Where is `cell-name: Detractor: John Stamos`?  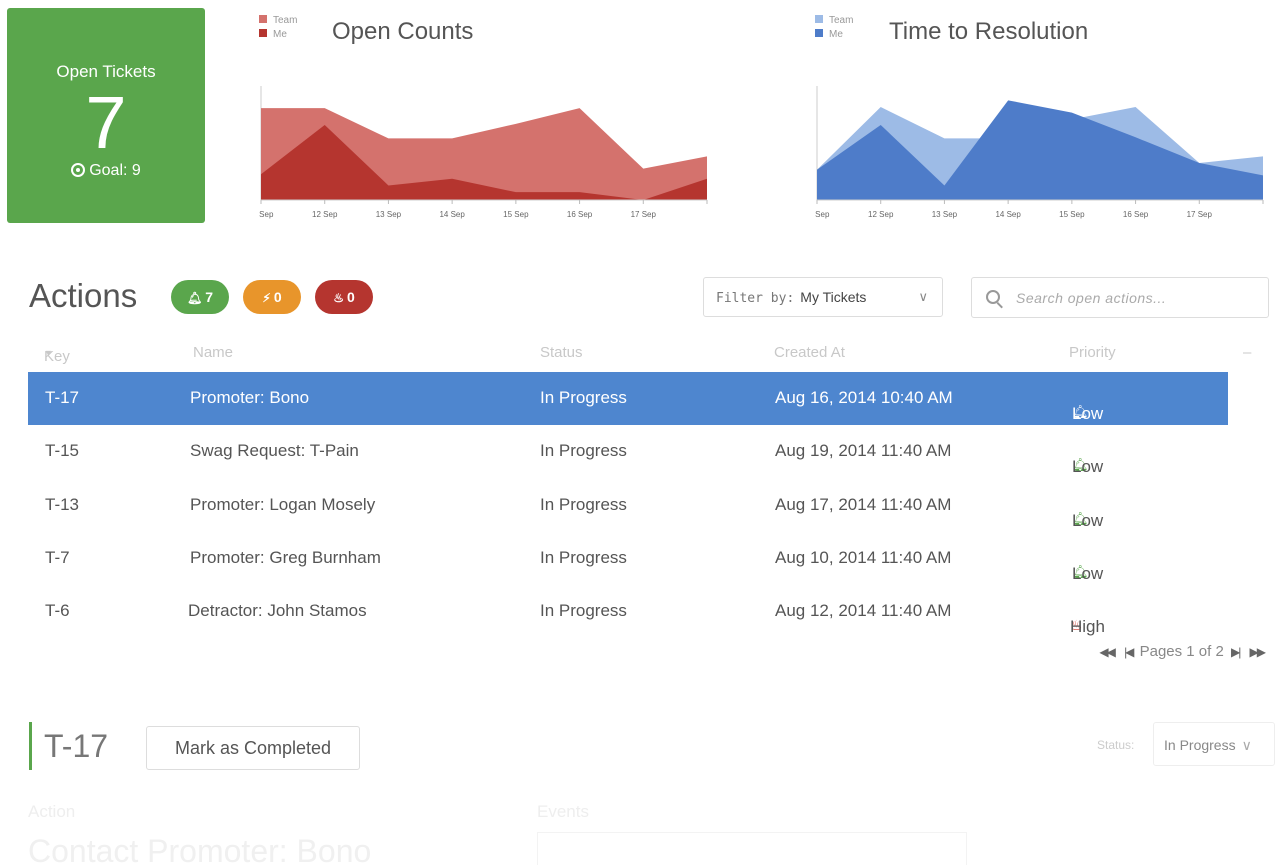 cell-name: Detractor: John Stamos is located at coordinates (277, 610).